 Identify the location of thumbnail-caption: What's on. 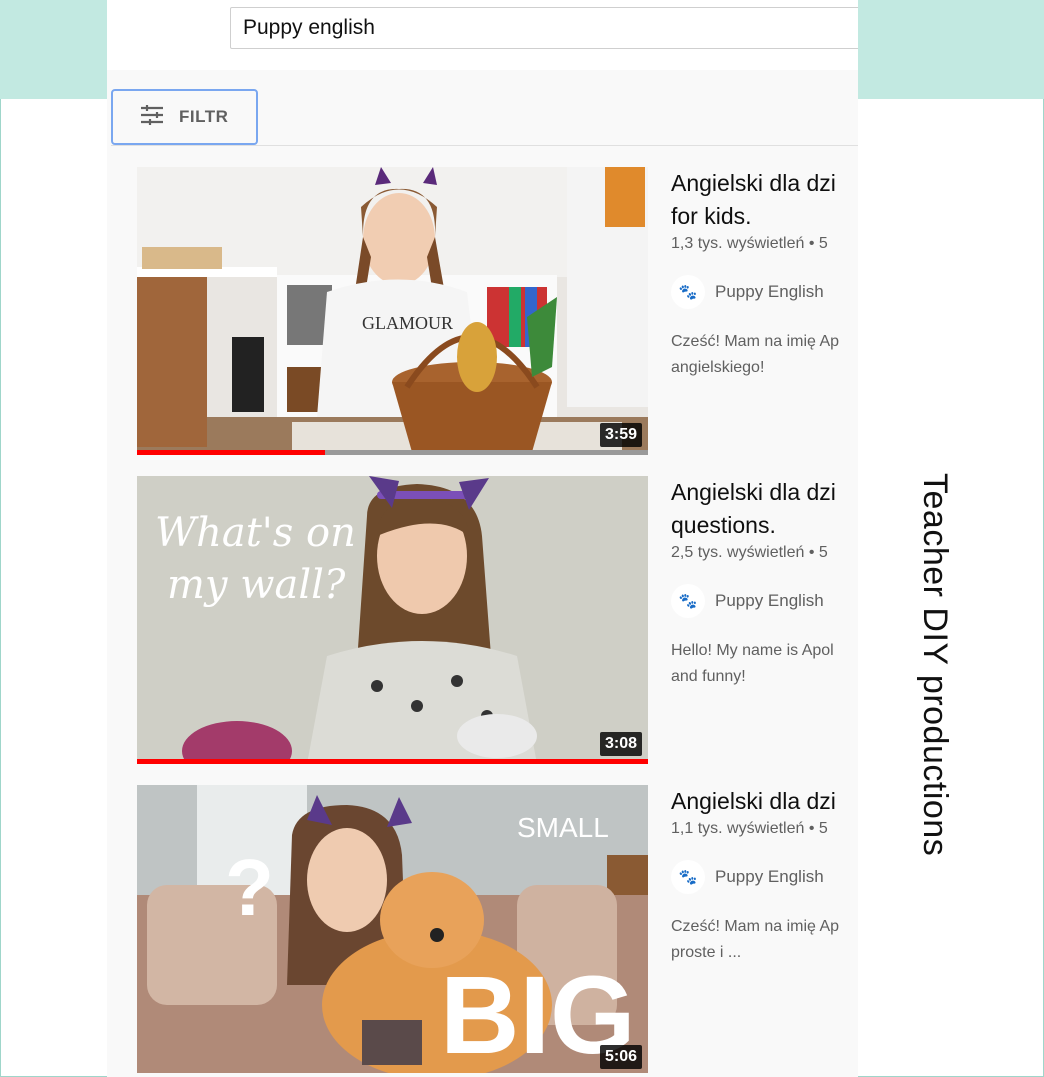
(255, 533).